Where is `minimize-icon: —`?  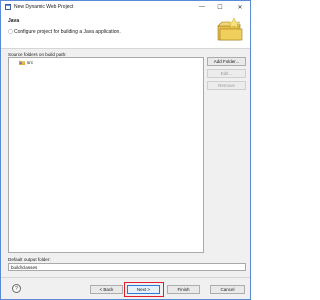
minimize-icon: — is located at coordinates (202, 7).